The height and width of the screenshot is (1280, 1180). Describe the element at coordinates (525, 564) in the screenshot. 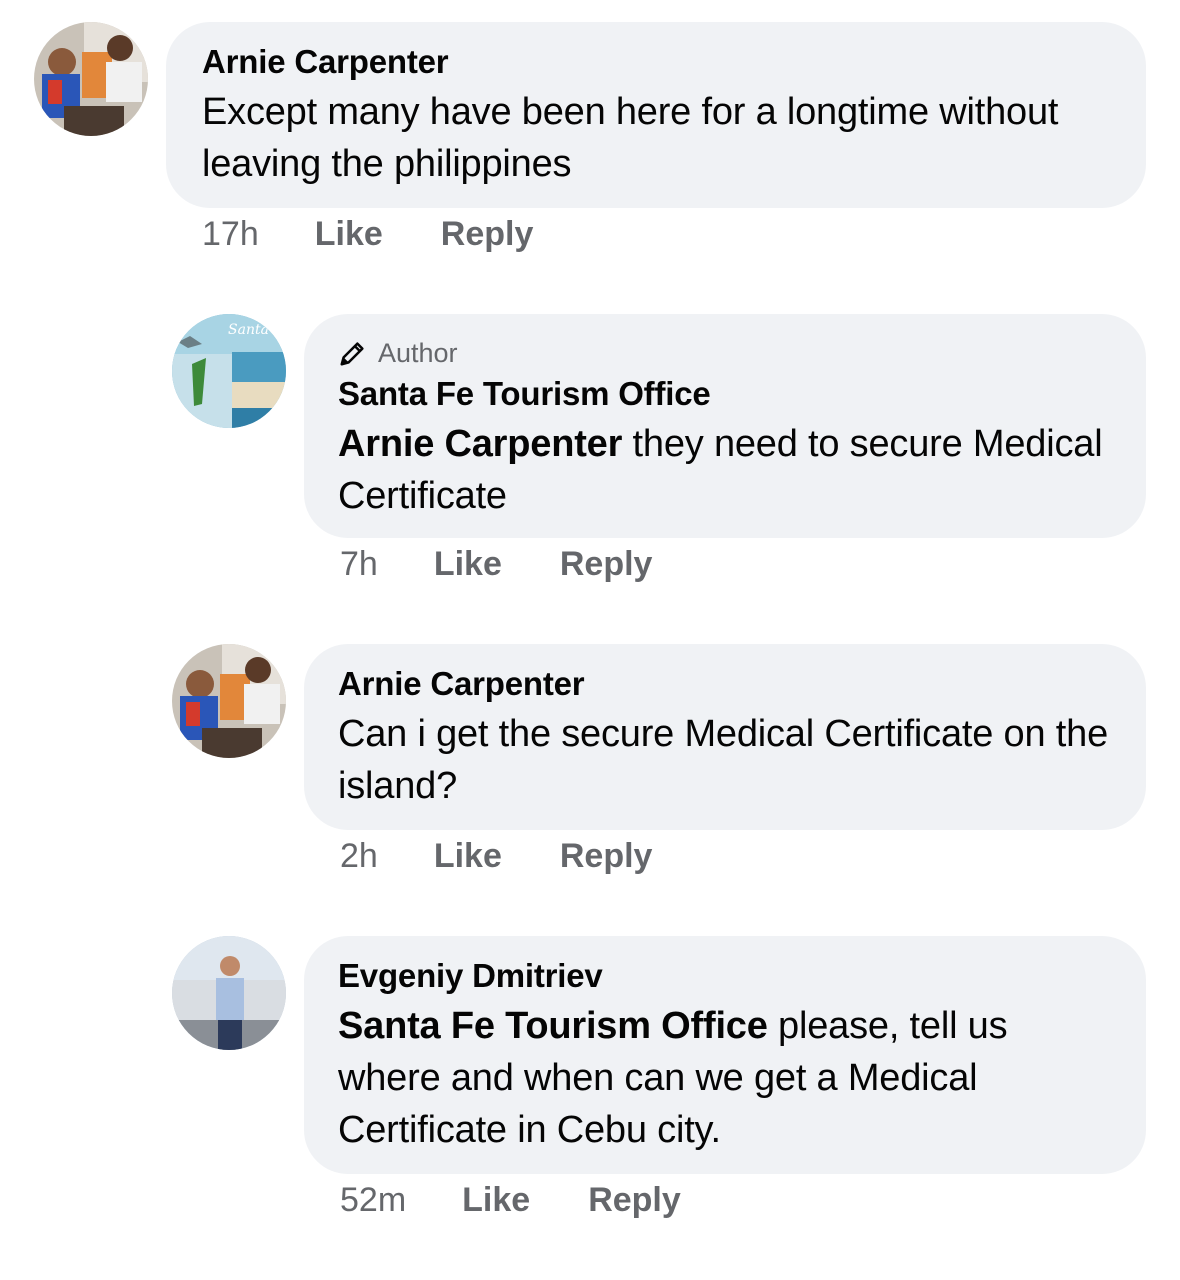

I see `comment-actions: 7h Like Reply` at that location.